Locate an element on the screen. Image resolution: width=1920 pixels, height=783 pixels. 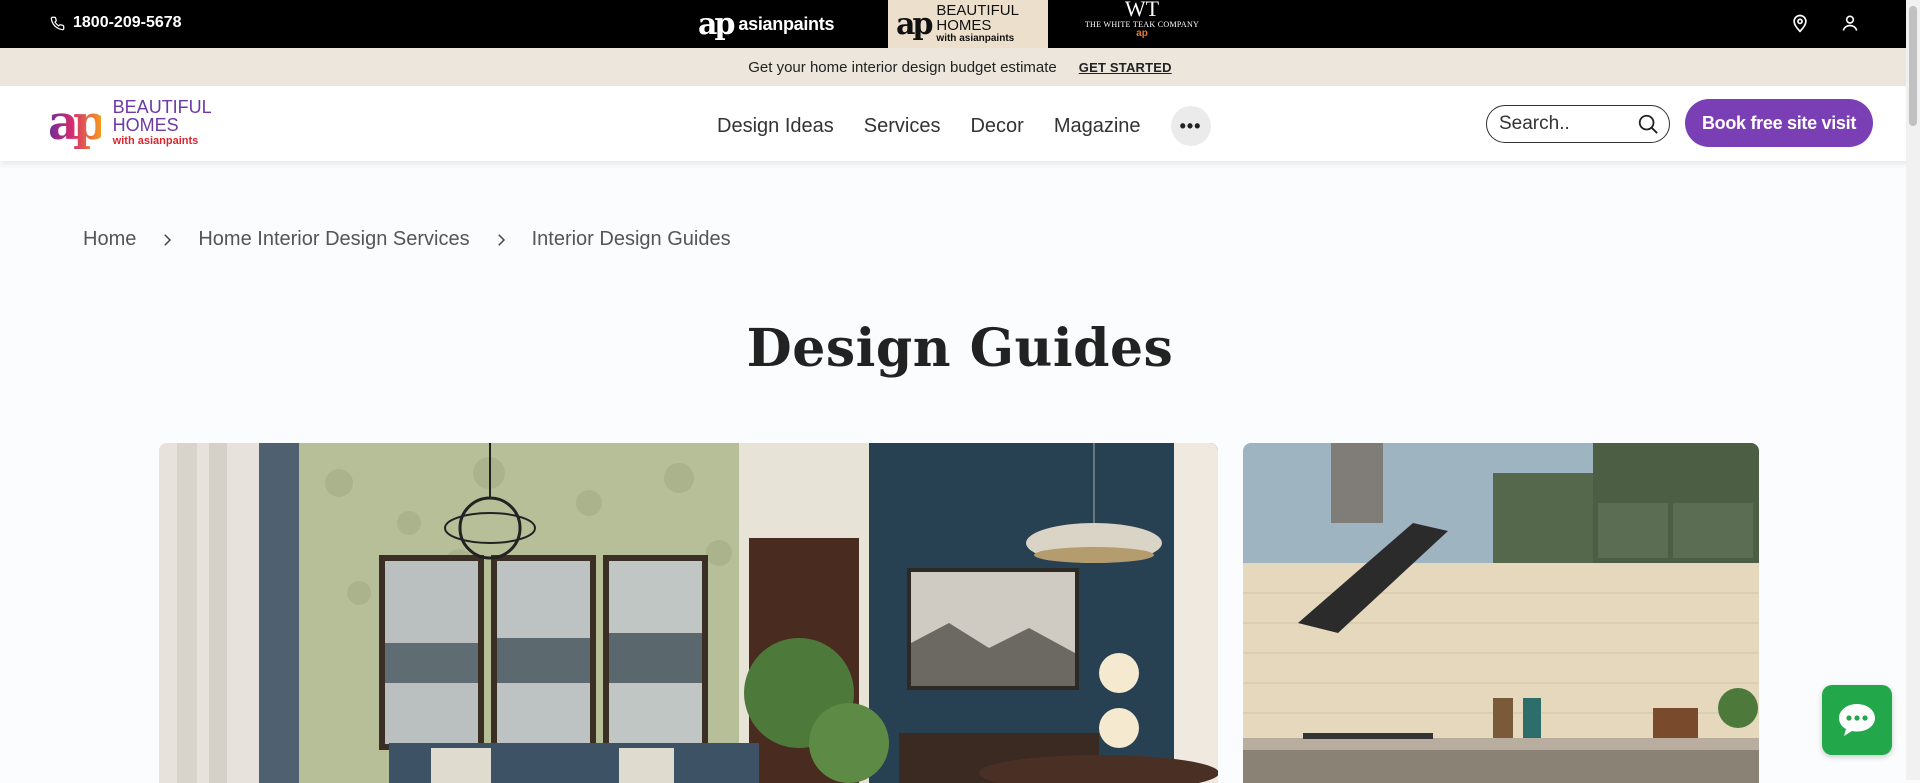
page-scrollbar is located at coordinates (1913, 390).